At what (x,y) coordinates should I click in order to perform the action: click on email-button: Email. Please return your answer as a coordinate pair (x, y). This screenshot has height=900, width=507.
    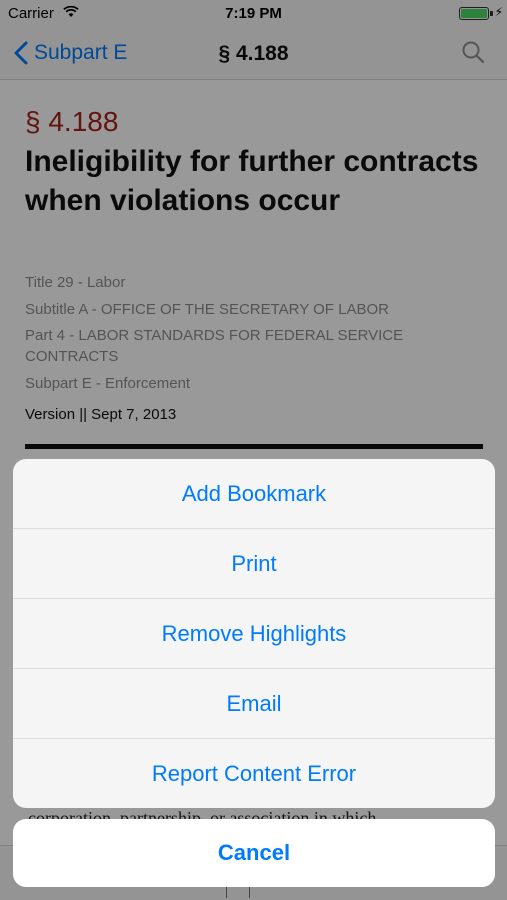
    Looking at the image, I should click on (254, 704).